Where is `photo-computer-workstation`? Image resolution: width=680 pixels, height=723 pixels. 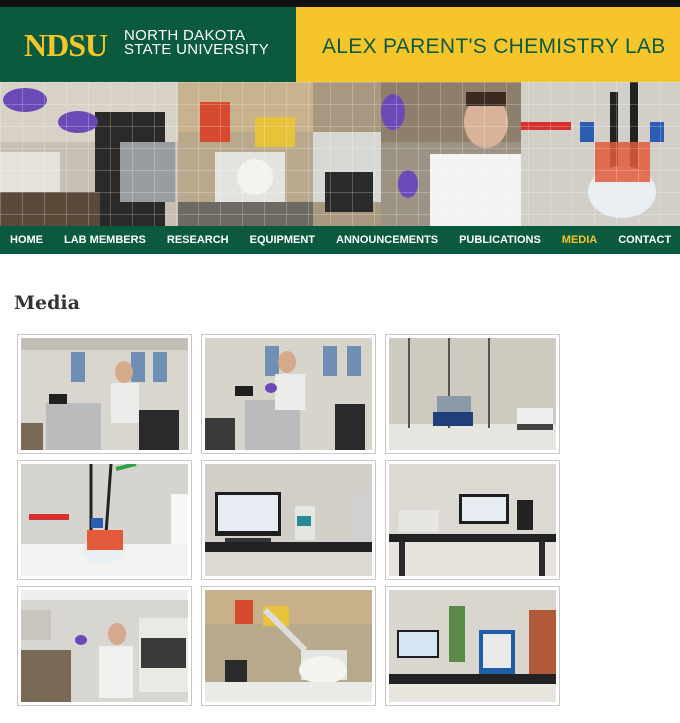
photo-computer-workstation is located at coordinates (288, 520).